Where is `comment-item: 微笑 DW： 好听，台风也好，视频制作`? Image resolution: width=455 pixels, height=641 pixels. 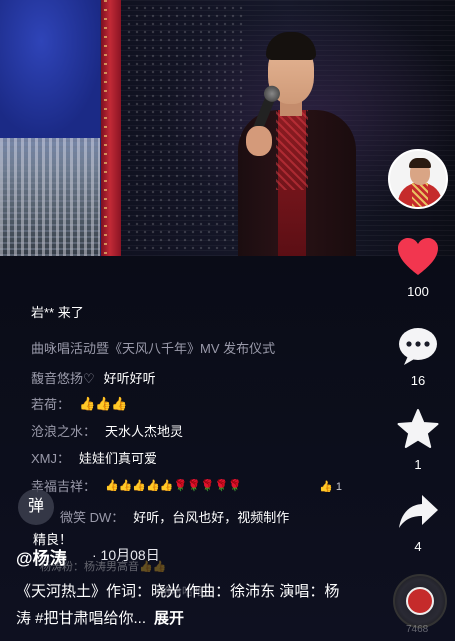 comment-item: 微笑 DW： 好听，台风也好，视频制作 is located at coordinates (174, 516).